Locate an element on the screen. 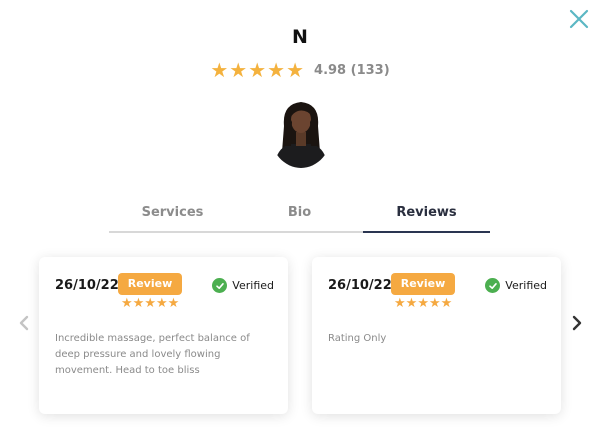 This screenshot has width=600, height=443. rating-value: 4.98 (133) is located at coordinates (352, 70).